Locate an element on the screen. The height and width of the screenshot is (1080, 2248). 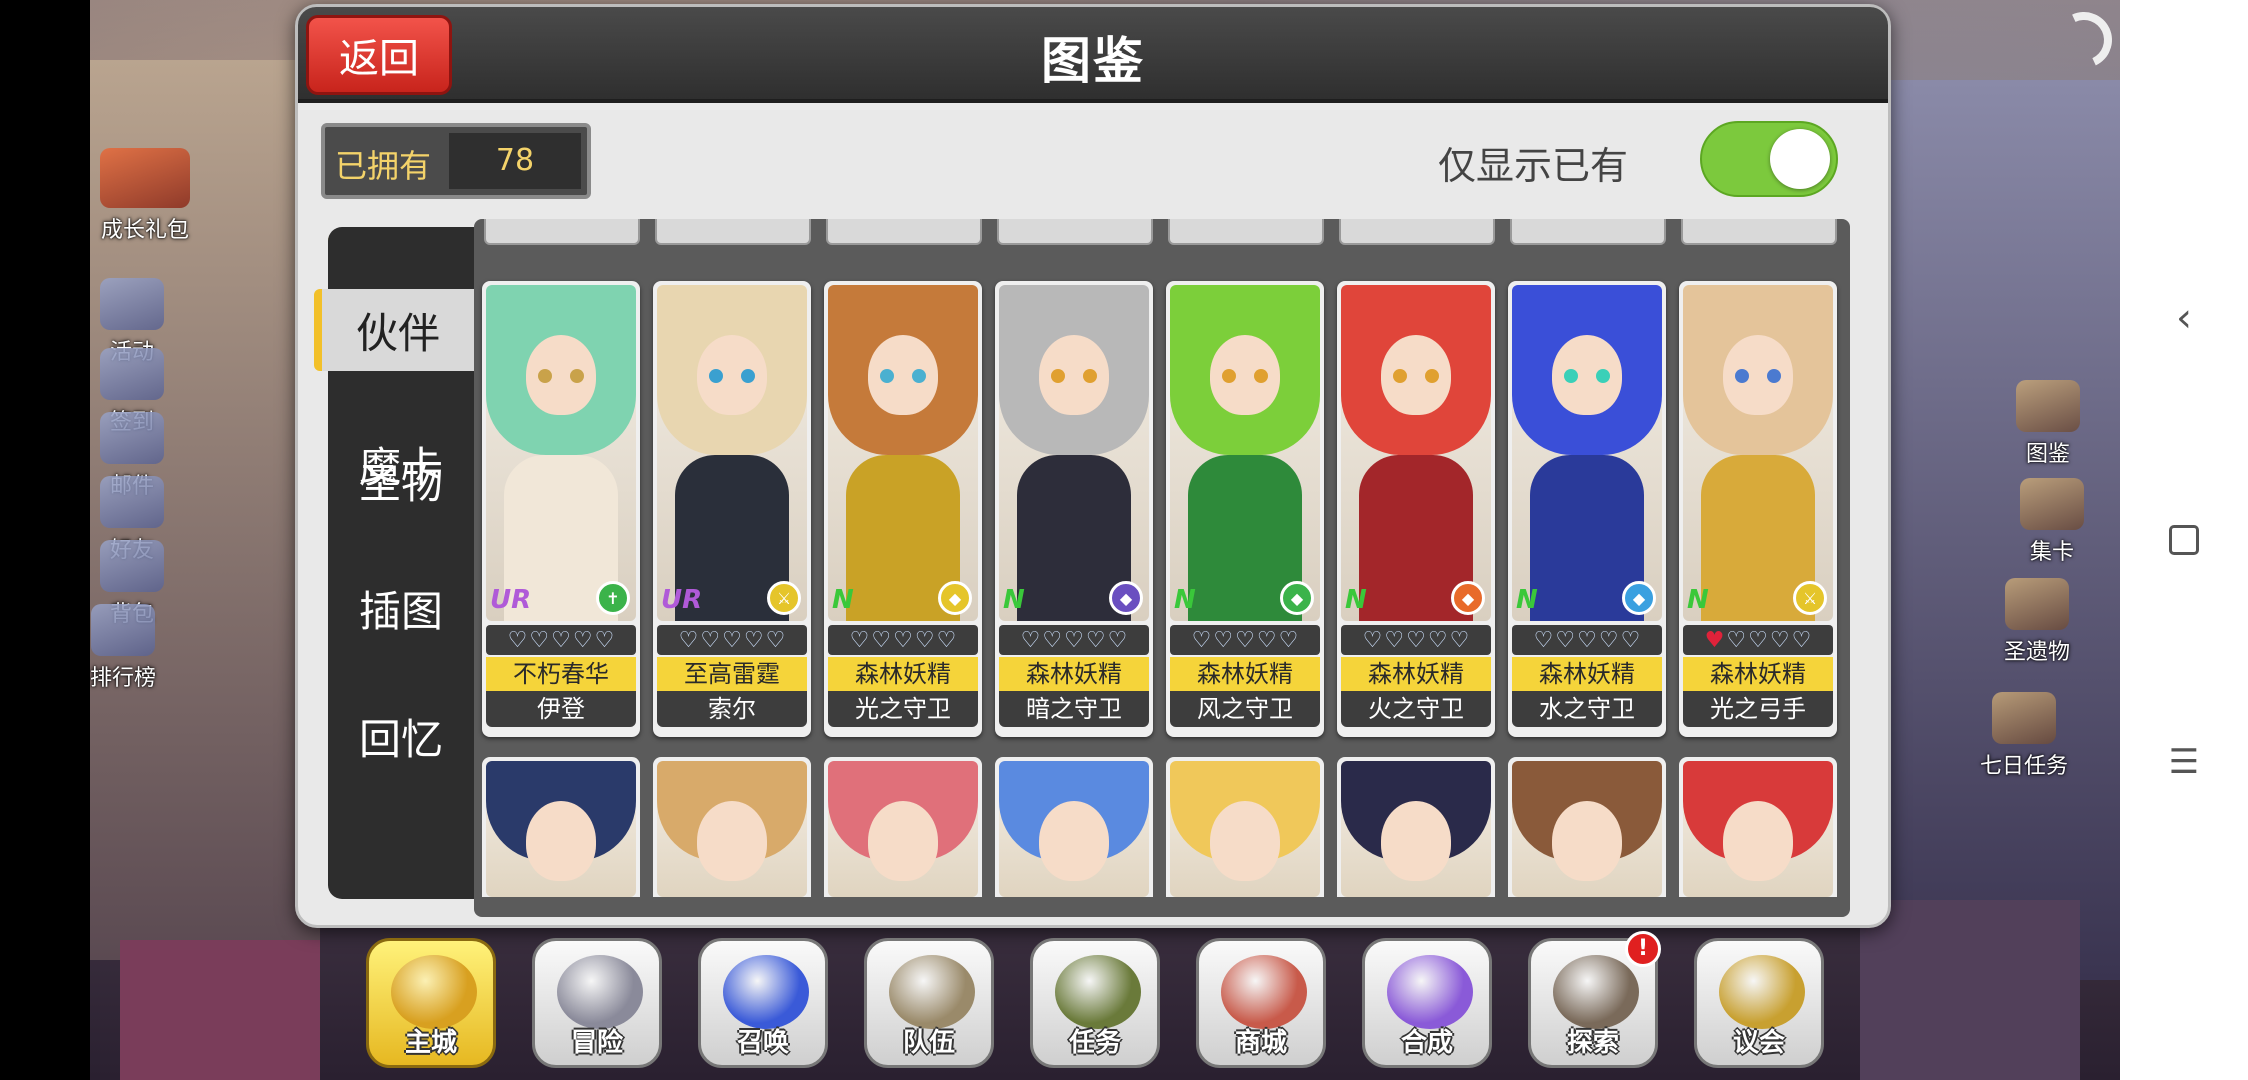
bottom-nav-shovel-button: 探索! is located at coordinates (1594, 999).